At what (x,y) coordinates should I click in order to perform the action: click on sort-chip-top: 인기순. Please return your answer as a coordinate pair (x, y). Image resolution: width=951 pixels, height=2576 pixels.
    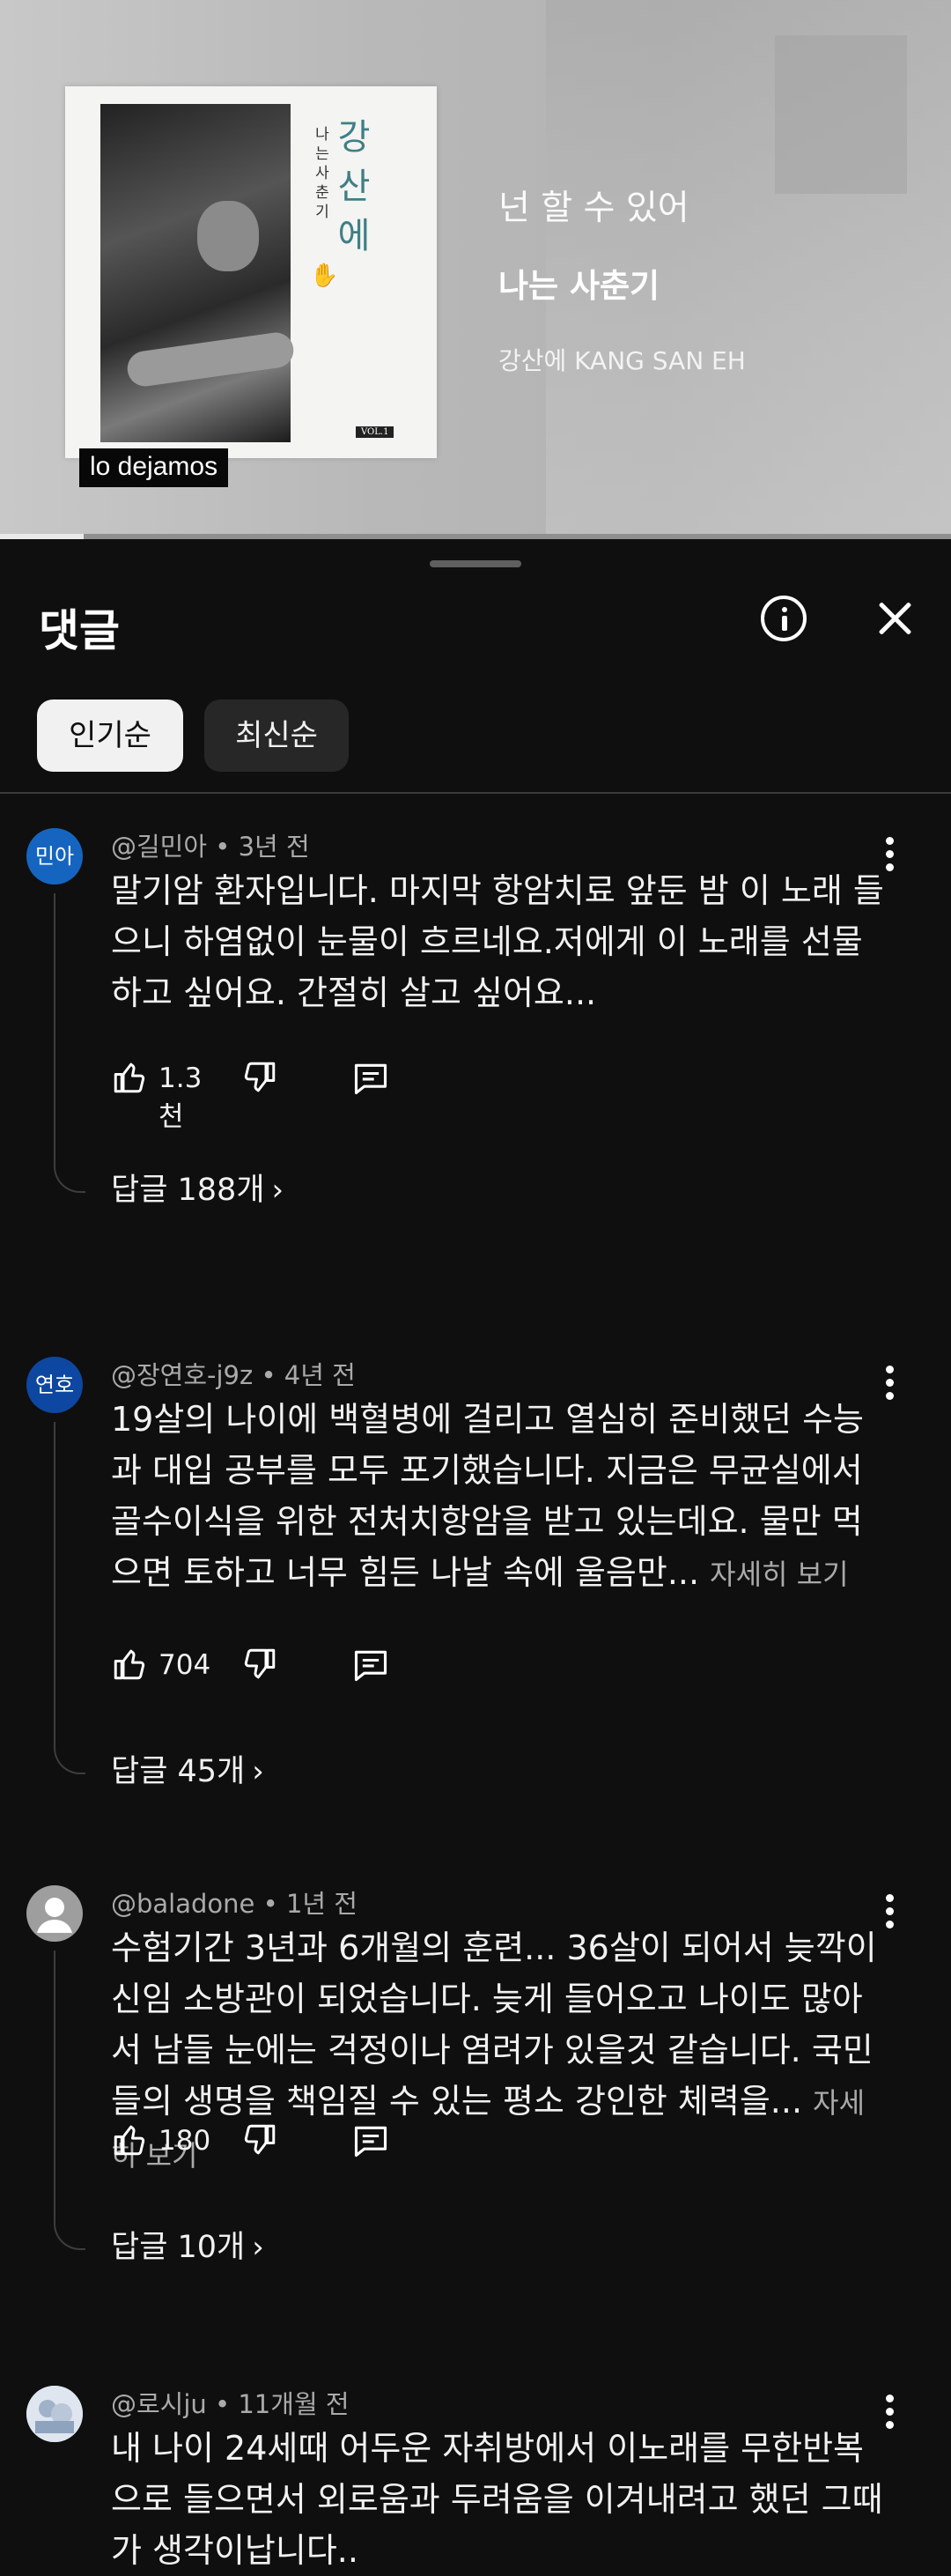
    Looking at the image, I should click on (110, 736).